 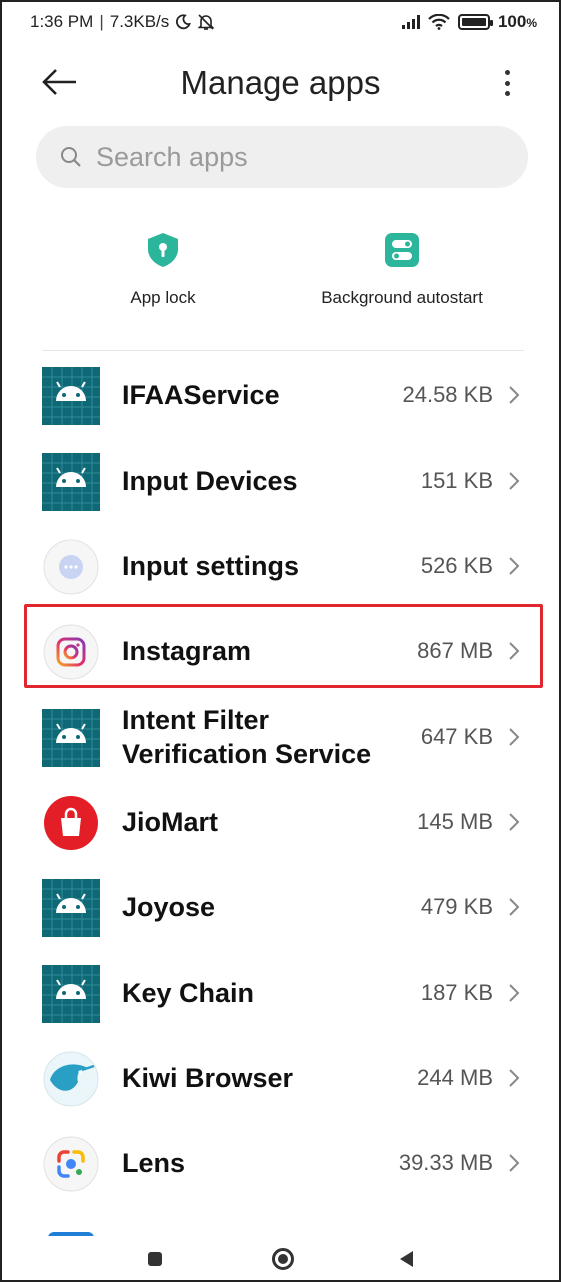 What do you see at coordinates (280, 24) in the screenshot?
I see `status-bar: 1:36 PM | 7.3KB/s 100%` at bounding box center [280, 24].